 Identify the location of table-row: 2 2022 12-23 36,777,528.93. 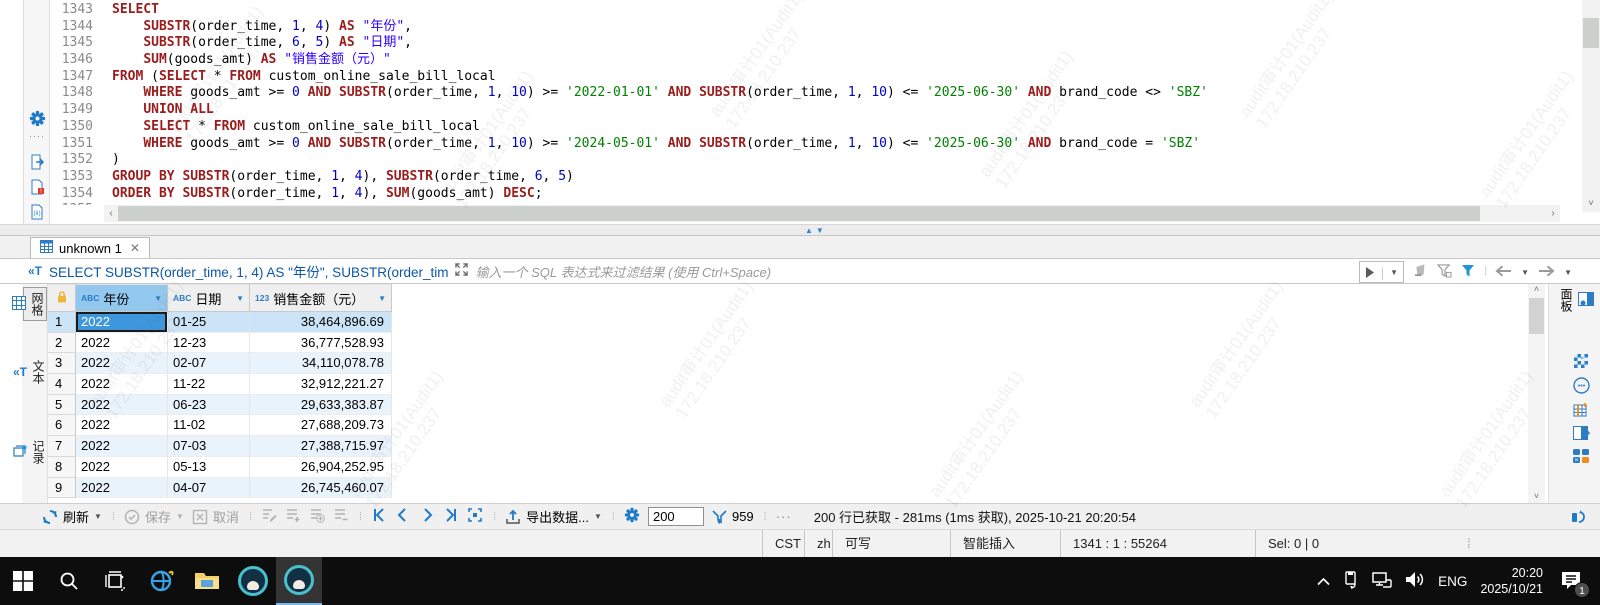
(220, 343).